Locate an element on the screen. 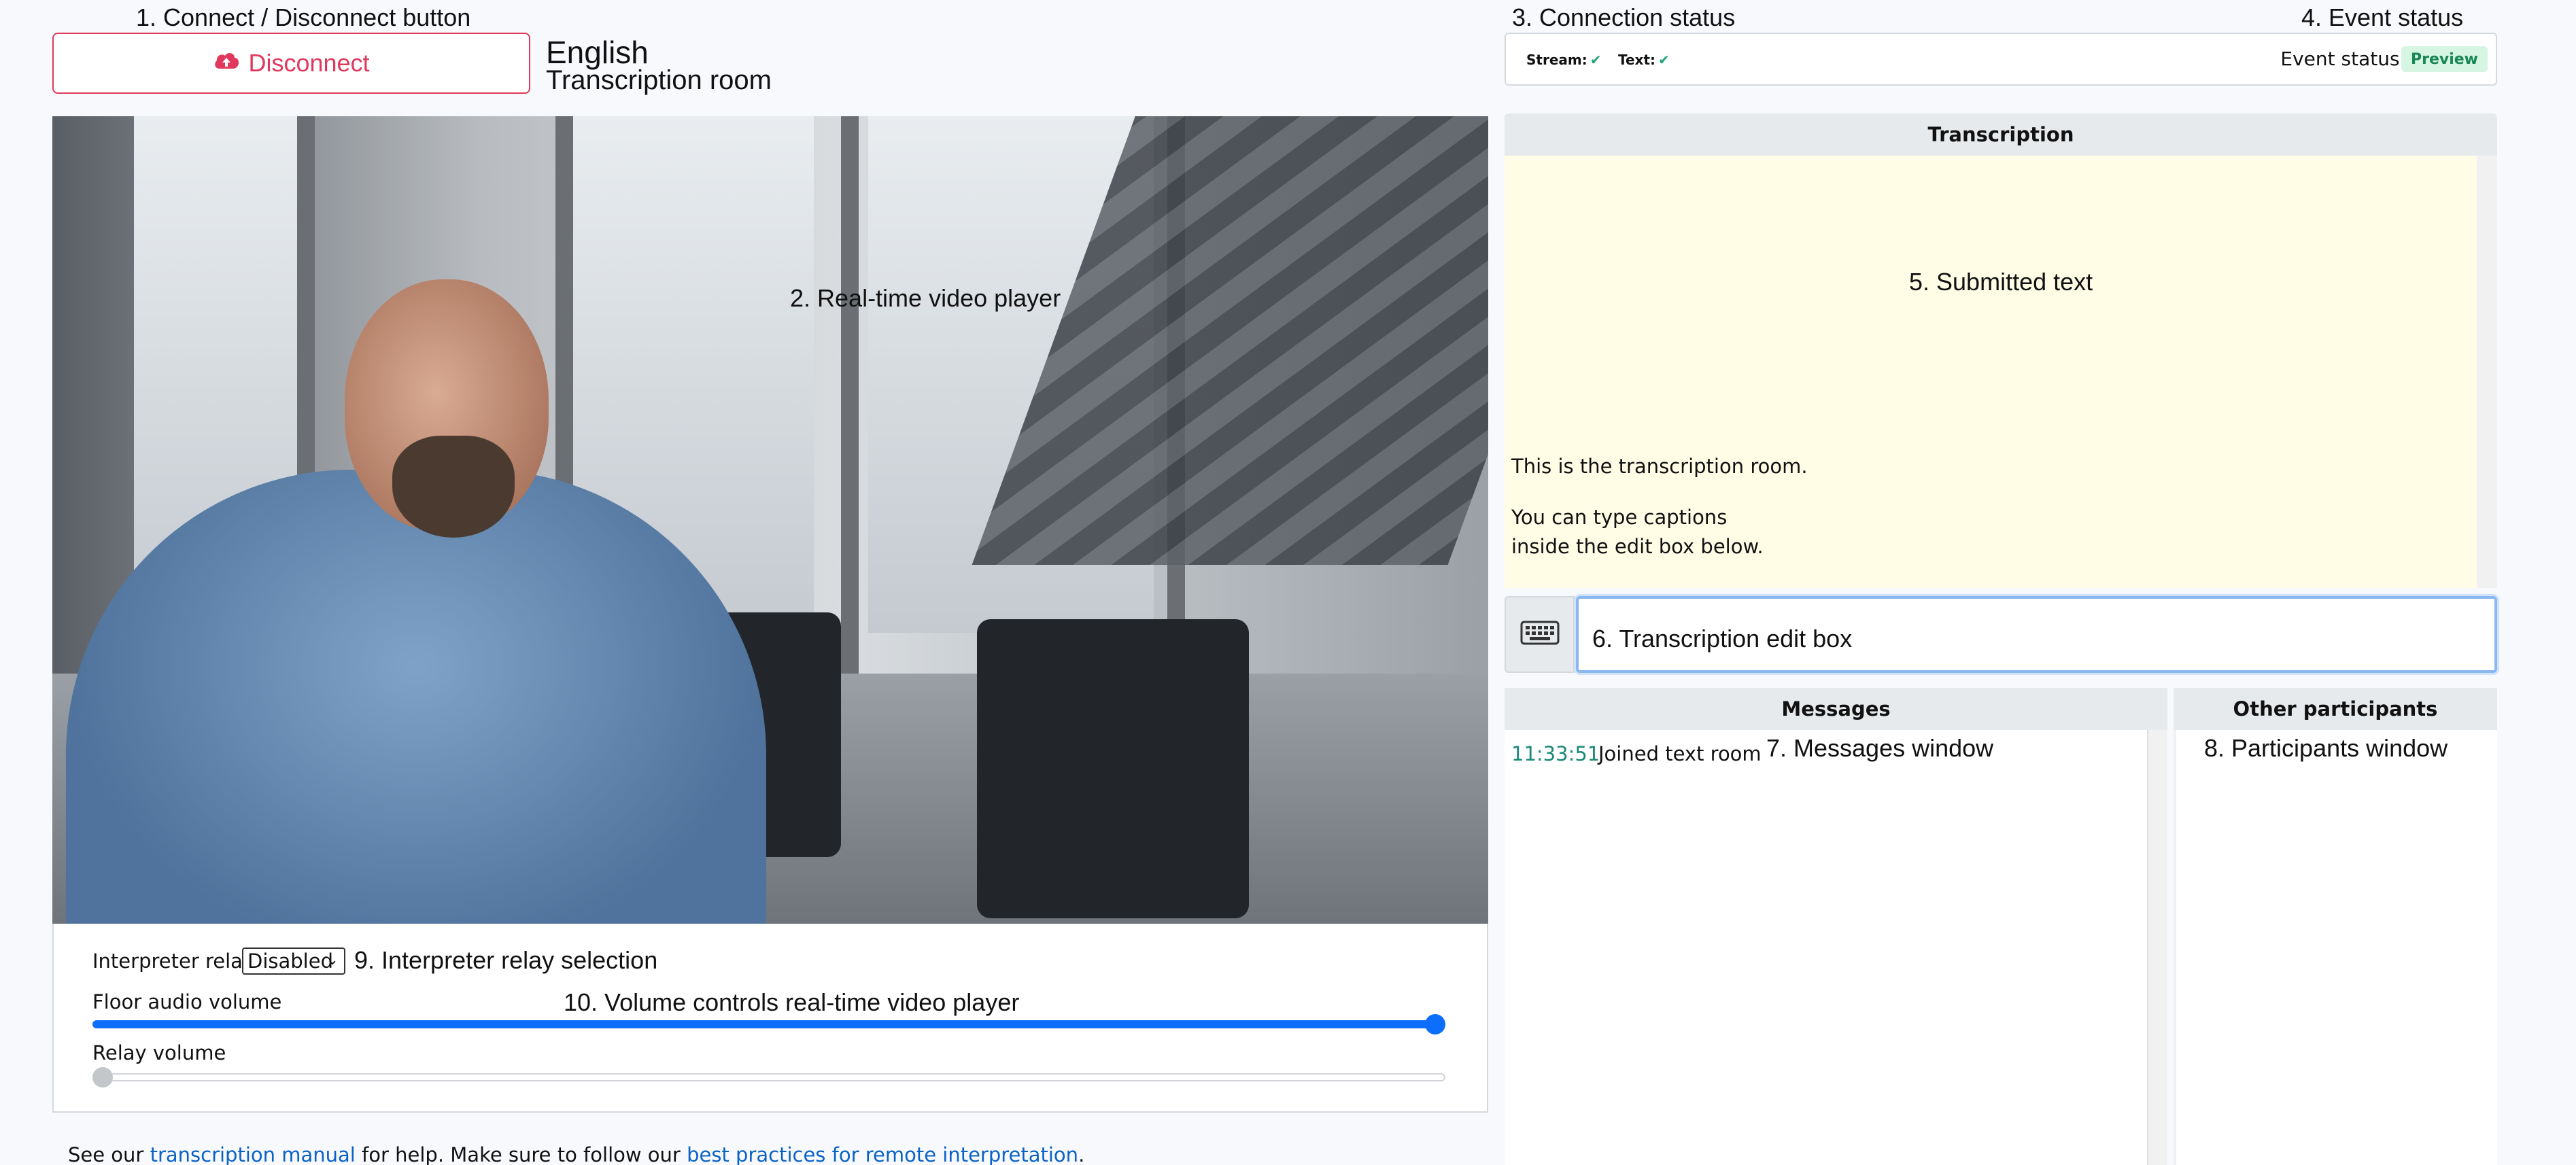  annotation-video: 2. Real-time video player is located at coordinates (925, 298).